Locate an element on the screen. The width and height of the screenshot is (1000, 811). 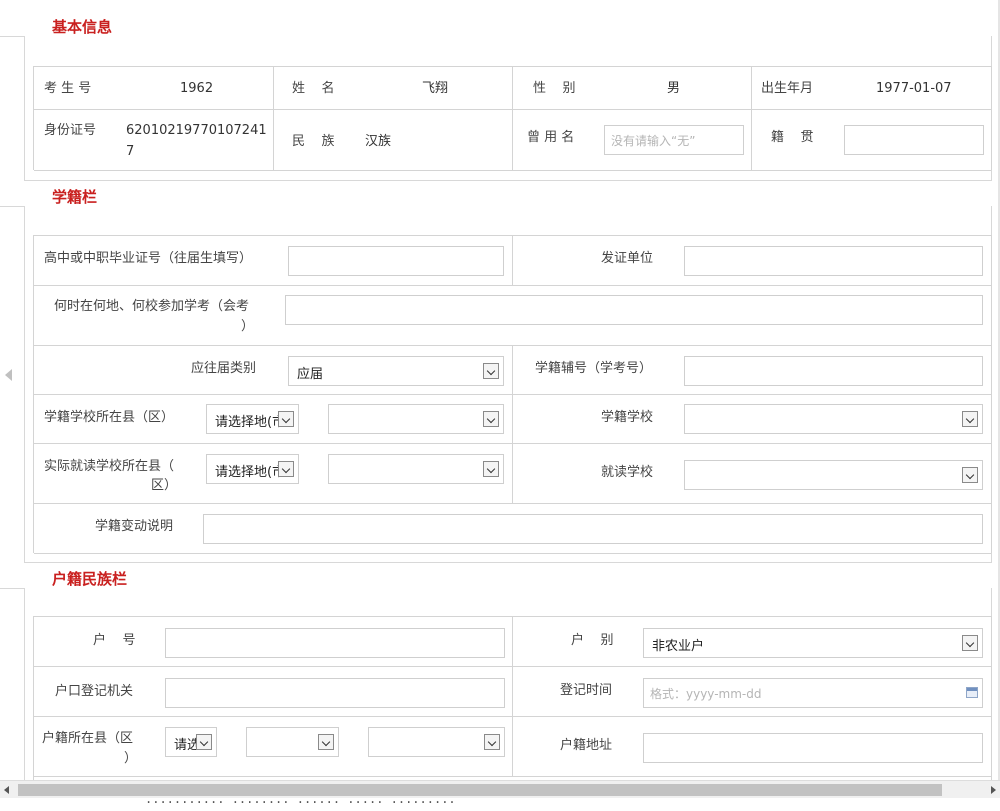
county-label: 学籍学校所在县（区） is located at coordinates (109, 417).